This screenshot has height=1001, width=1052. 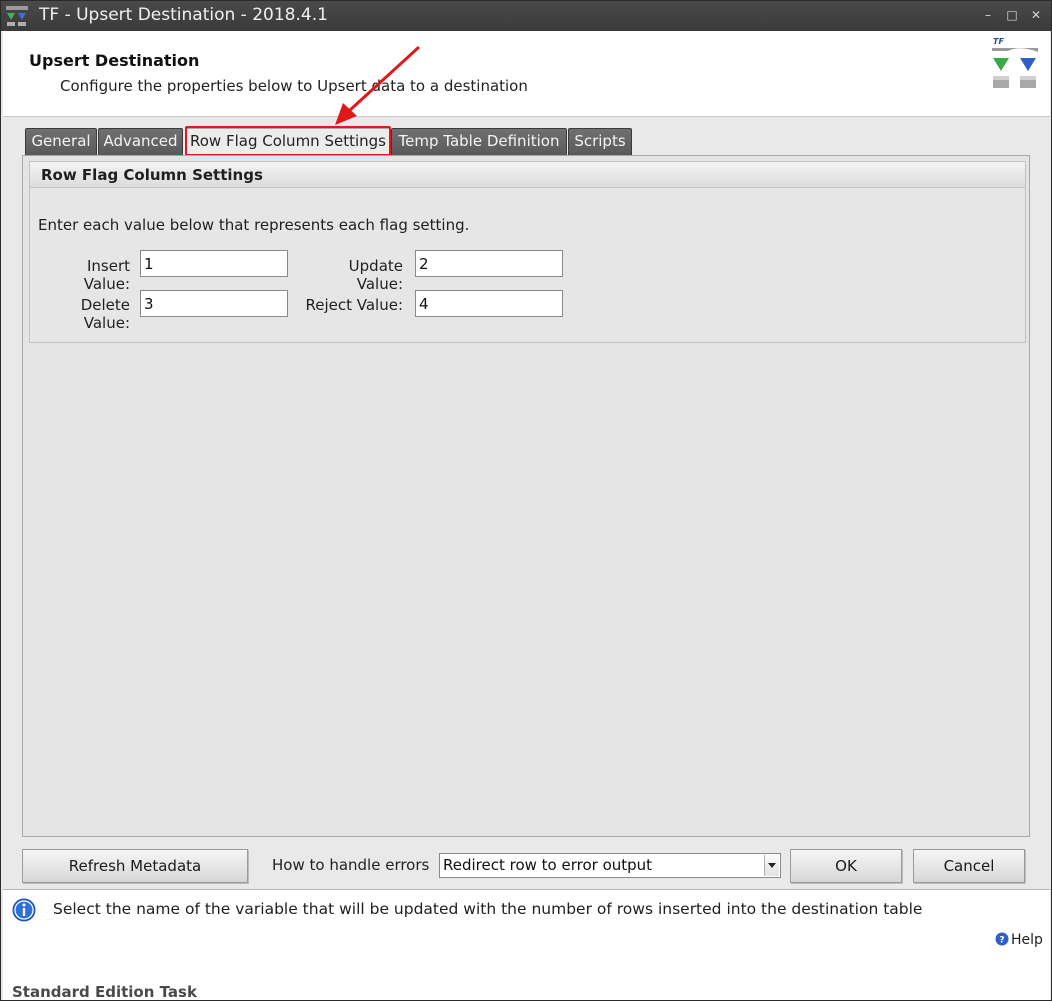 What do you see at coordinates (1012, 15) in the screenshot?
I see `maximize-icon: □` at bounding box center [1012, 15].